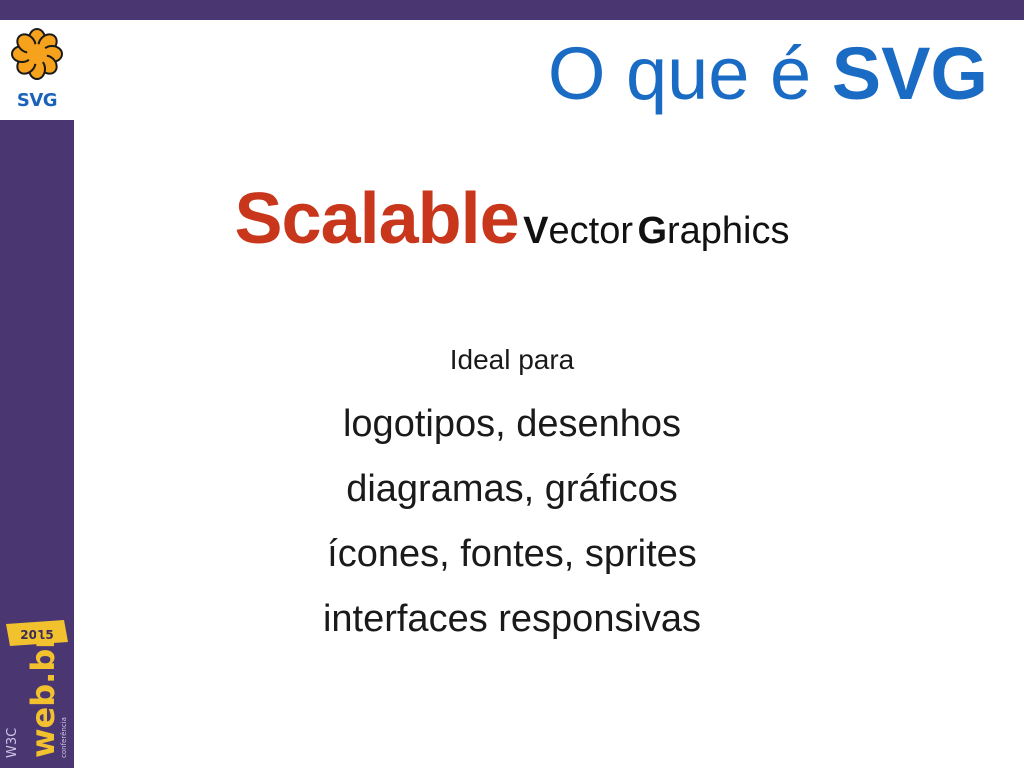 The width and height of the screenshot is (1024, 768). I want to click on list-item: interfaces responsivas, so click(512, 619).